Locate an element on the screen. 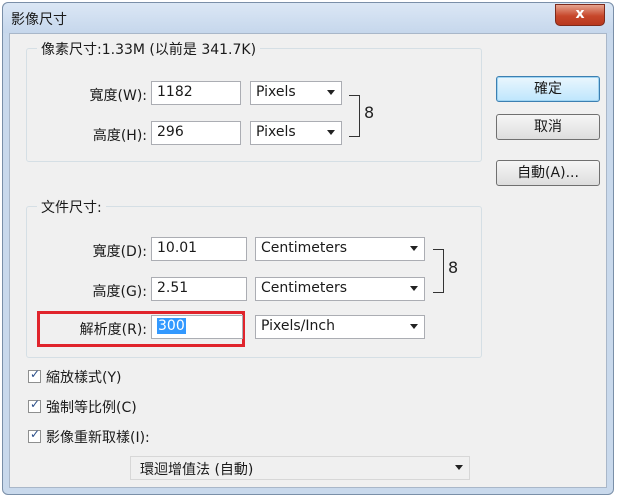 Image resolution: width=619 pixels, height=499 pixels. scale-styles-checkbox: ✓ is located at coordinates (34, 375).